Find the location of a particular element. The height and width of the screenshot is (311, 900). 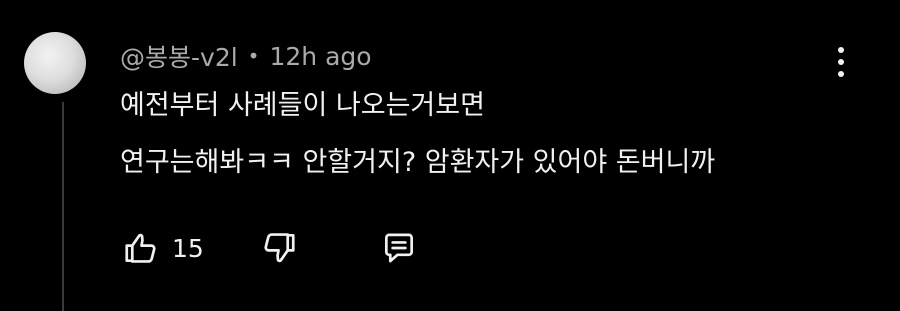

reply-icon is located at coordinates (398, 248).